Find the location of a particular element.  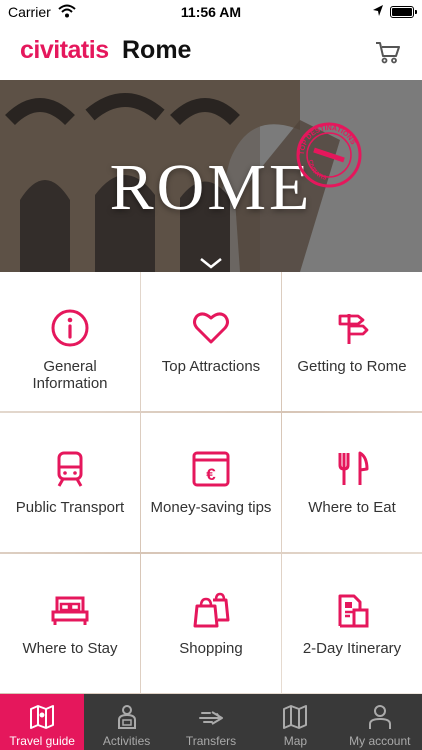

page-title: Rome is located at coordinates (157, 50).